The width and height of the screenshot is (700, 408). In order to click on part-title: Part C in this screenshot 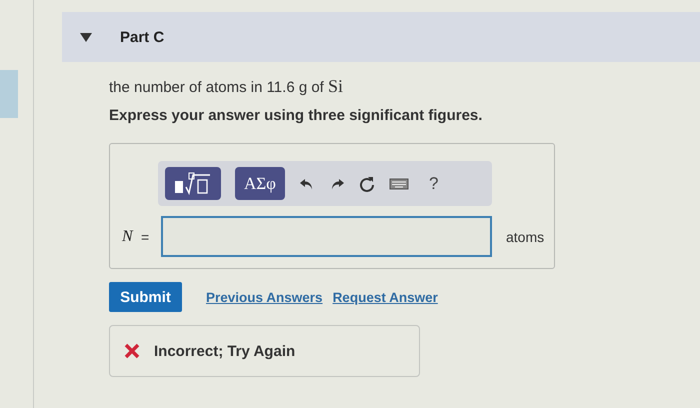, I will do `click(142, 37)`.